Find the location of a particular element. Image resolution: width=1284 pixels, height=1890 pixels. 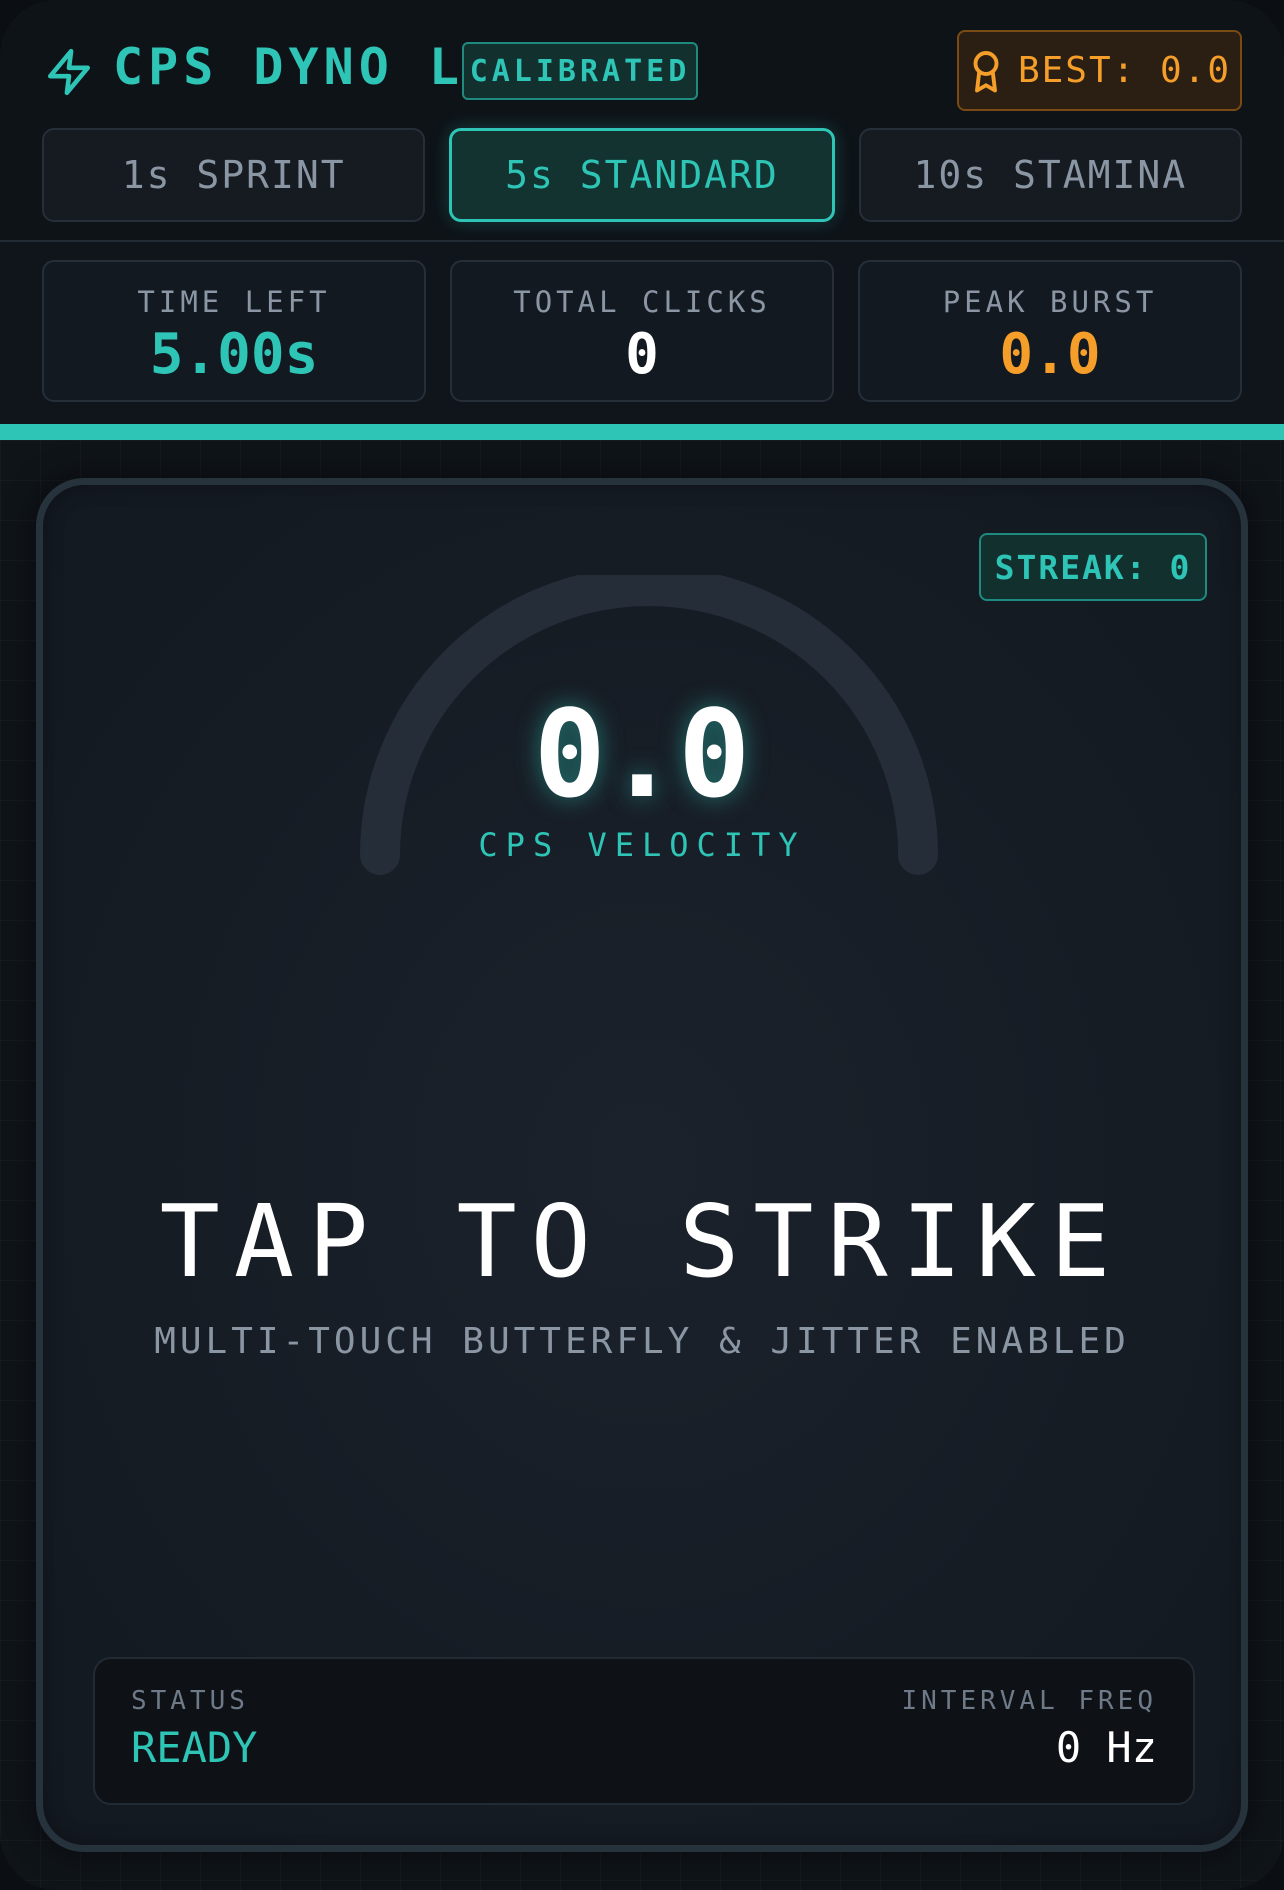

total-clicks-card: TOTAL CLICKS 0 is located at coordinates (642, 331).